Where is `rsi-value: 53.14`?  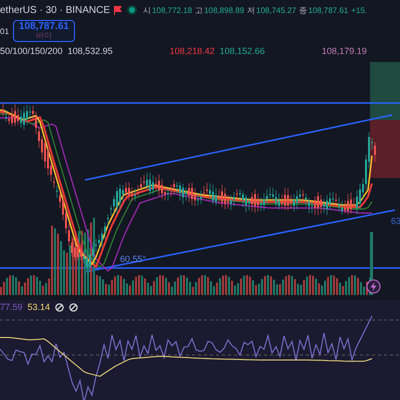 rsi-value: 53.14 is located at coordinates (39, 307).